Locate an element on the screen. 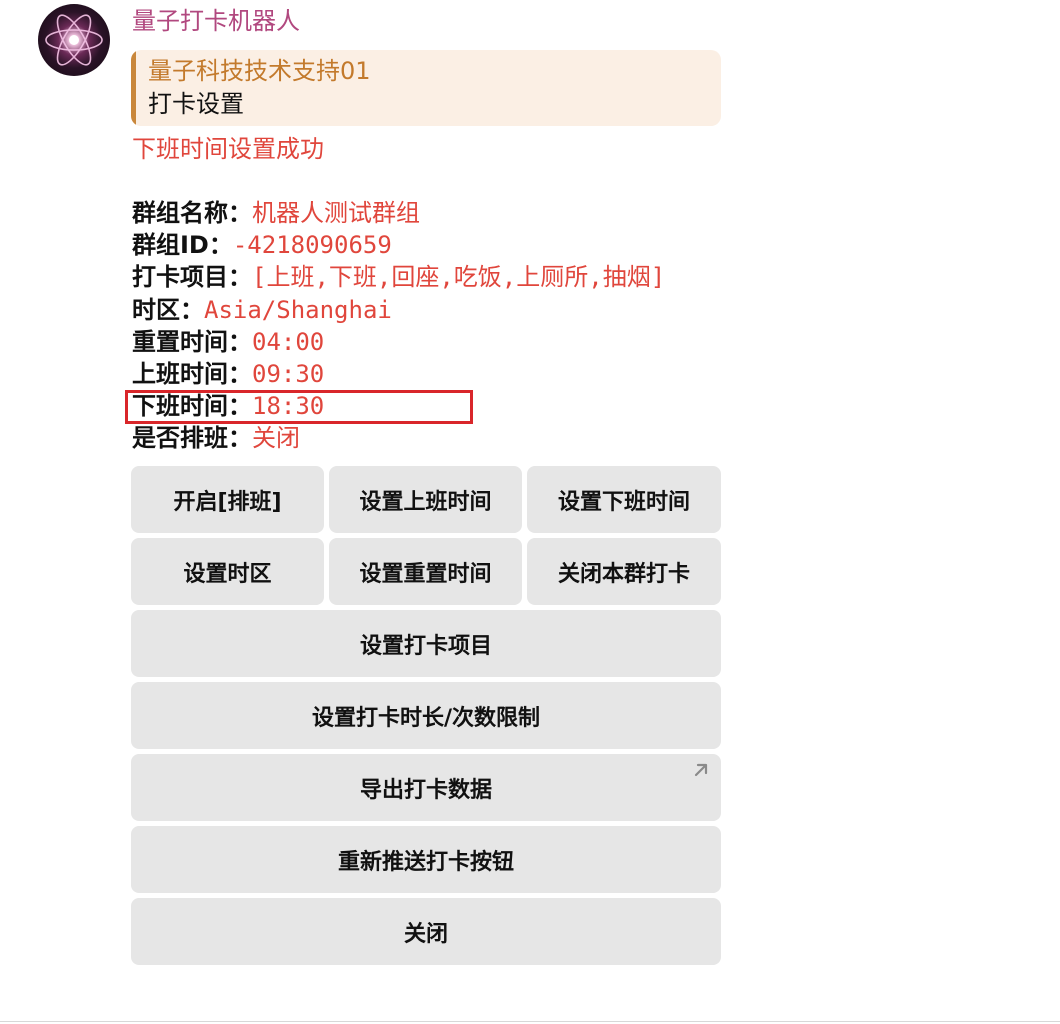  info-value: 09:30 is located at coordinates (288, 373).